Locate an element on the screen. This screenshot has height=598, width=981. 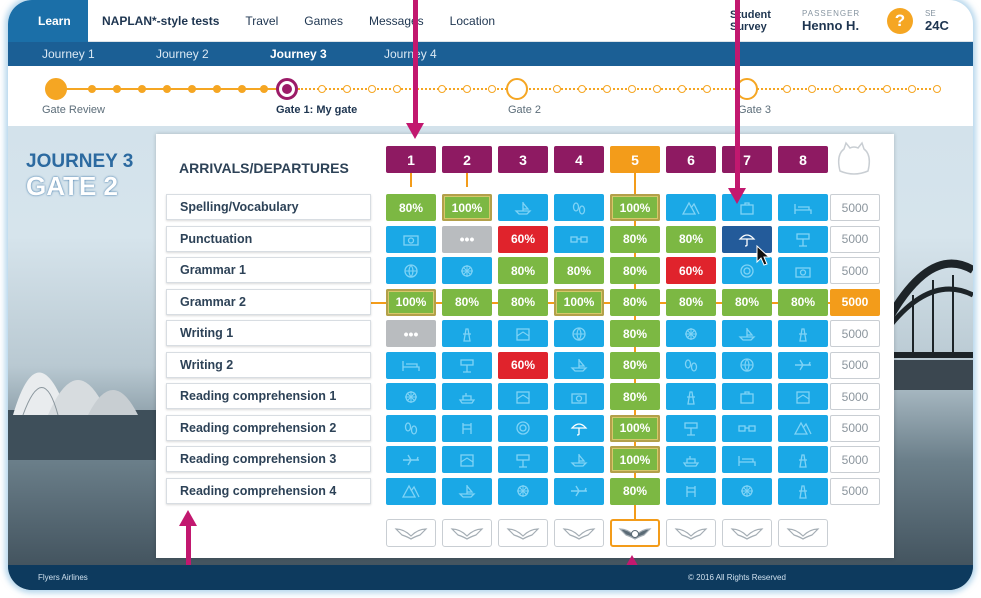
row-label: Punctuation is located at coordinates (268, 238).